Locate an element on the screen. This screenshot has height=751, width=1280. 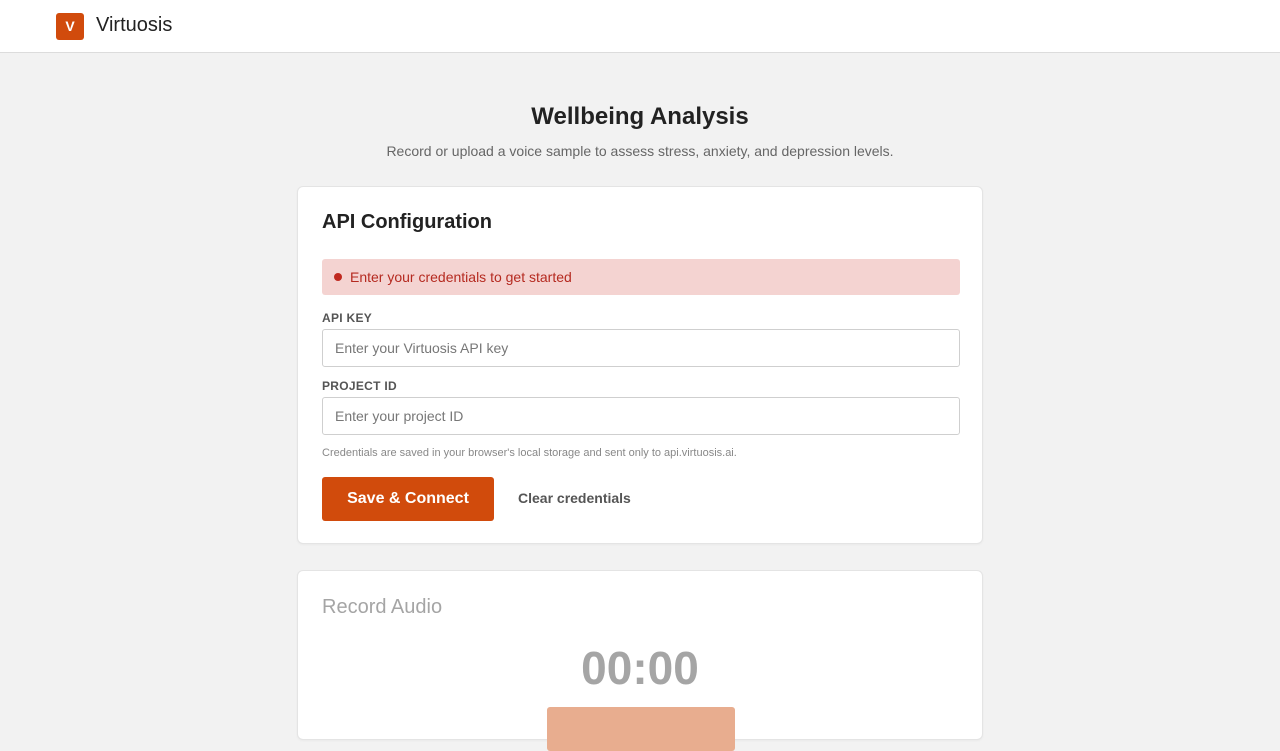
clear-credentials-button: Clear credentials is located at coordinates (574, 498).